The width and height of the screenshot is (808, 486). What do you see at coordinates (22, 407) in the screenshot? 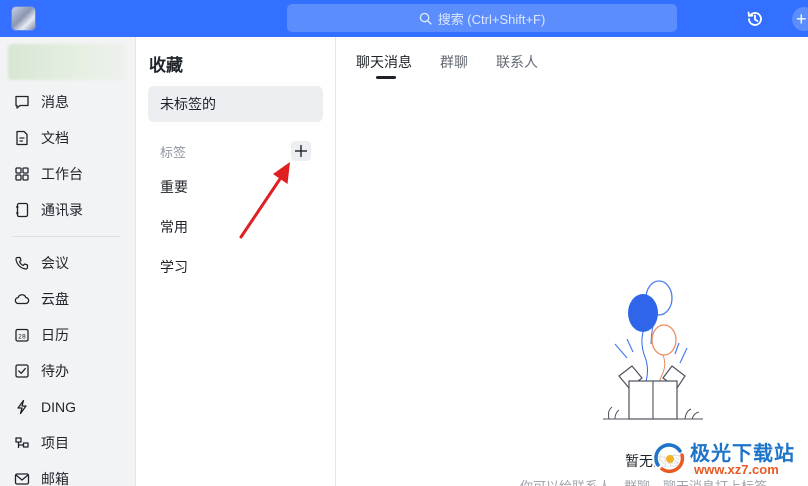
I see `ding-icon` at bounding box center [22, 407].